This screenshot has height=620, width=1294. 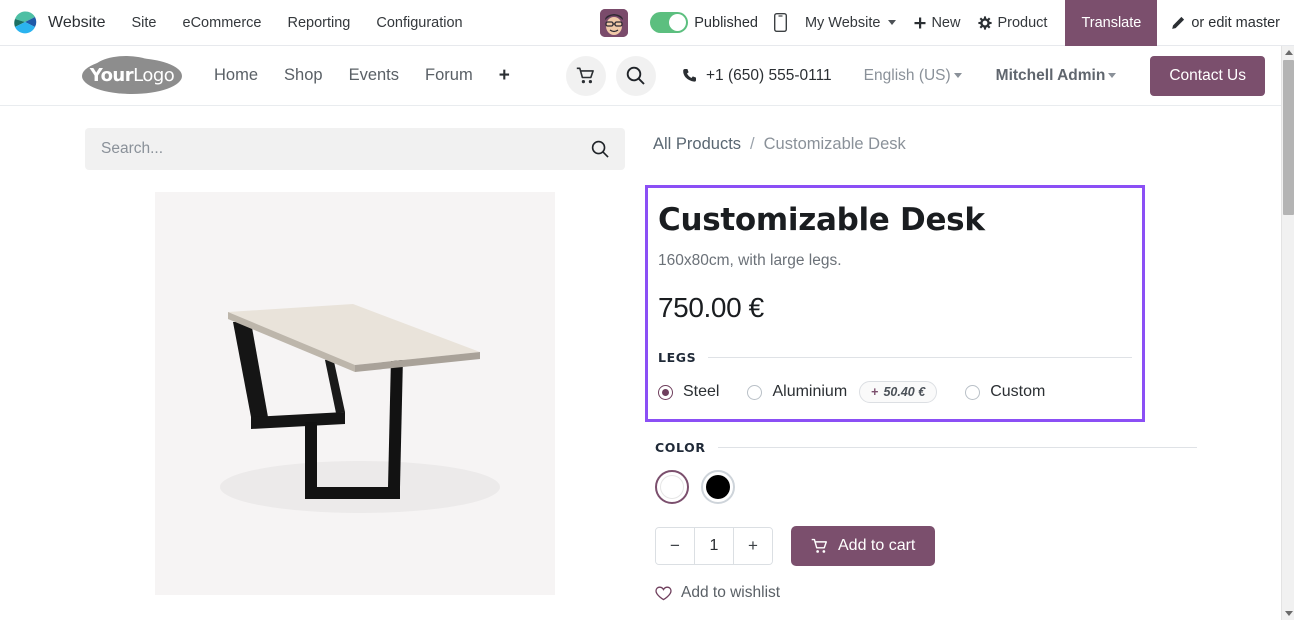 What do you see at coordinates (663, 593) in the screenshot?
I see `heart-icon` at bounding box center [663, 593].